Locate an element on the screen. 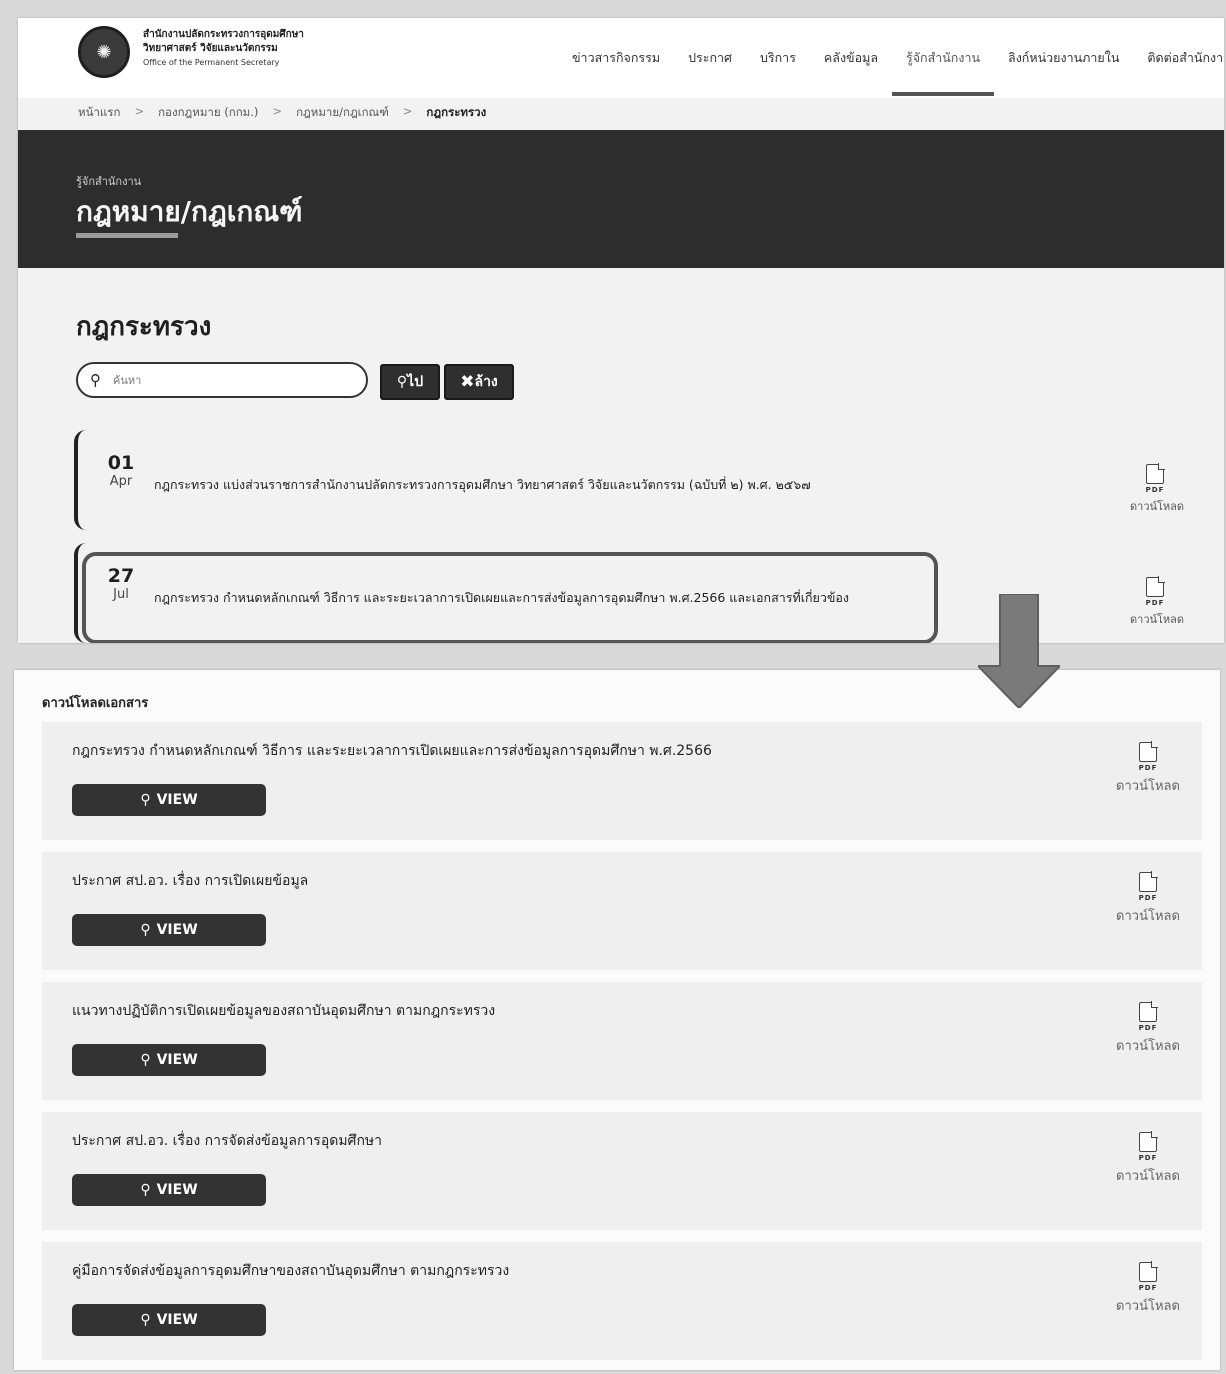 Image resolution: width=1226 pixels, height=1374 pixels. logo-line-1: สำนักงานปลัดกระทรวงการอุดมศึกษา is located at coordinates (223, 34).